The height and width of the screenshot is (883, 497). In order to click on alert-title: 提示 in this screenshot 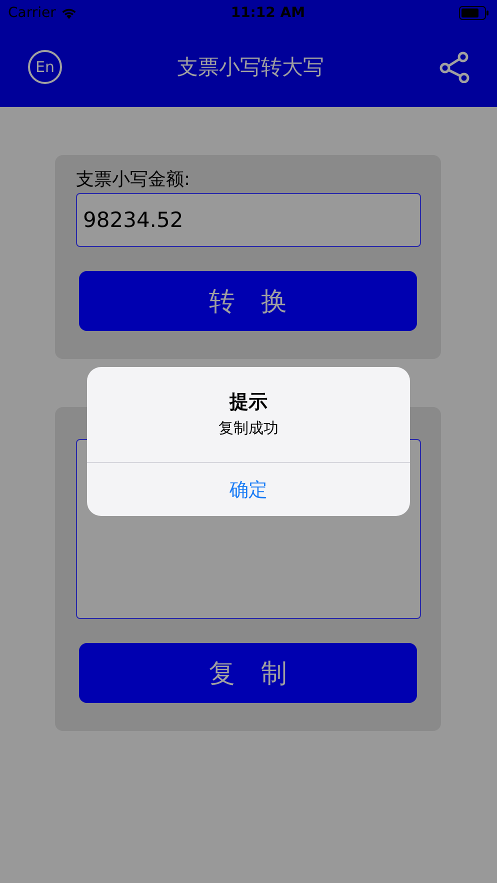, I will do `click(249, 402)`.